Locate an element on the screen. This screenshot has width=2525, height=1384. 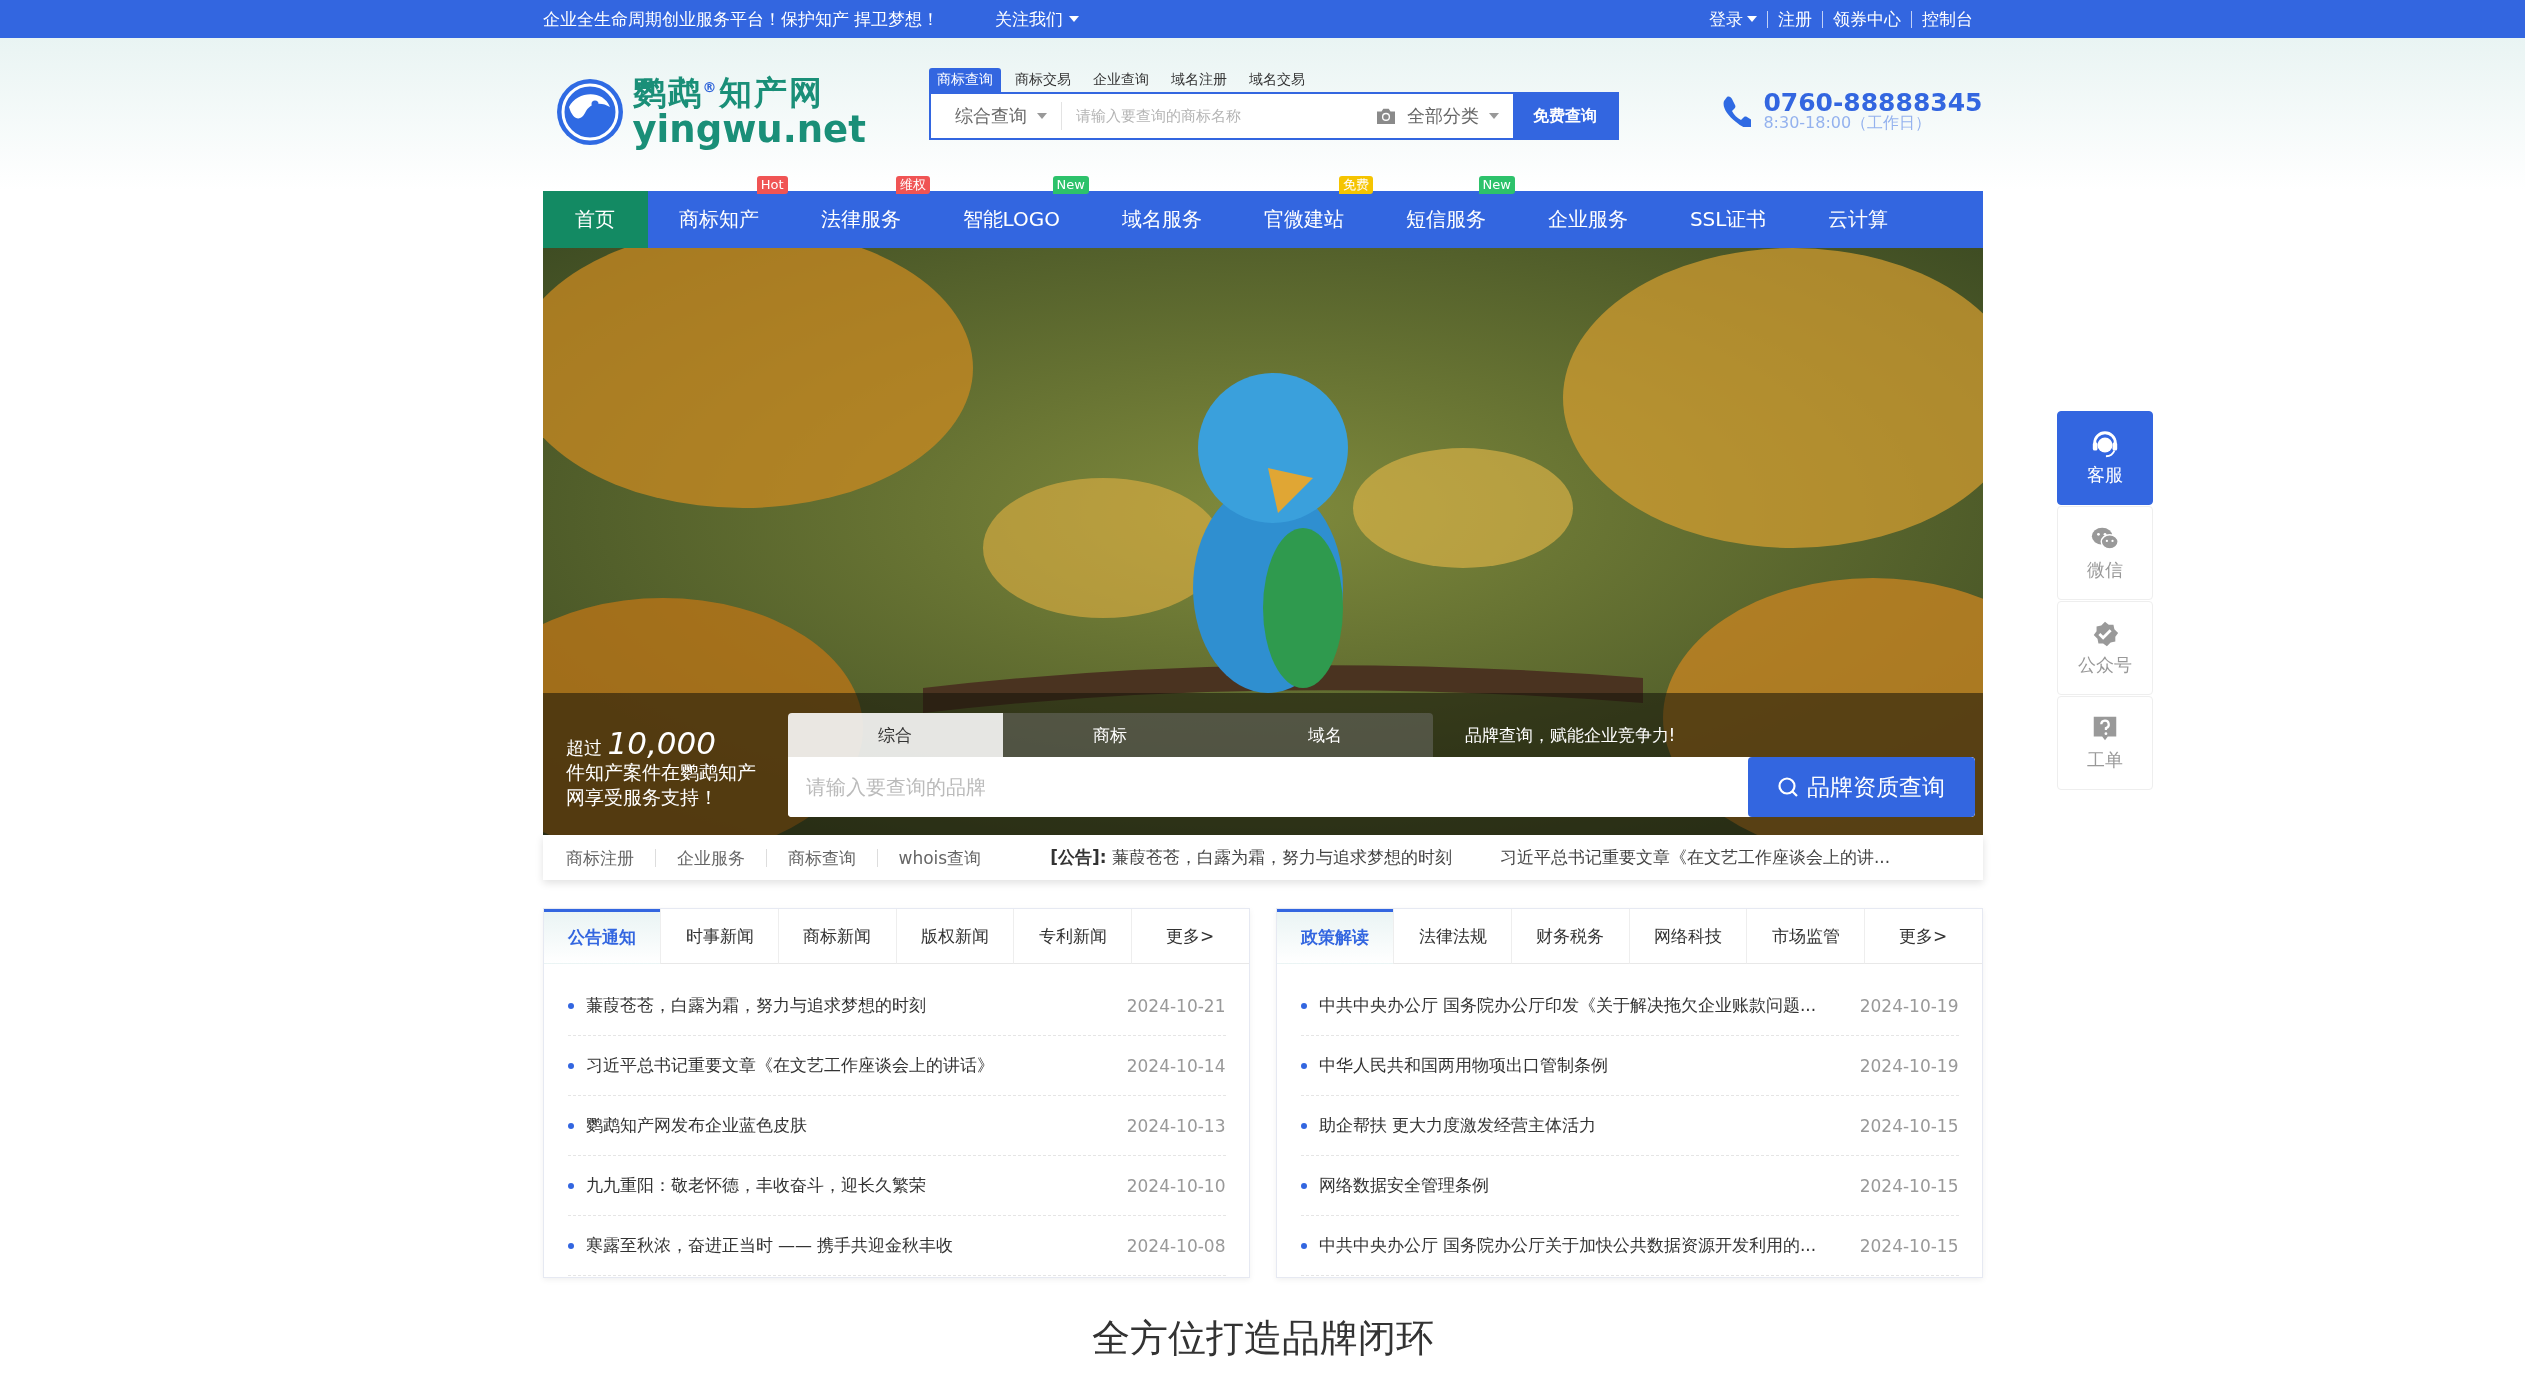
search-tab: 商标 is located at coordinates (1110, 735).